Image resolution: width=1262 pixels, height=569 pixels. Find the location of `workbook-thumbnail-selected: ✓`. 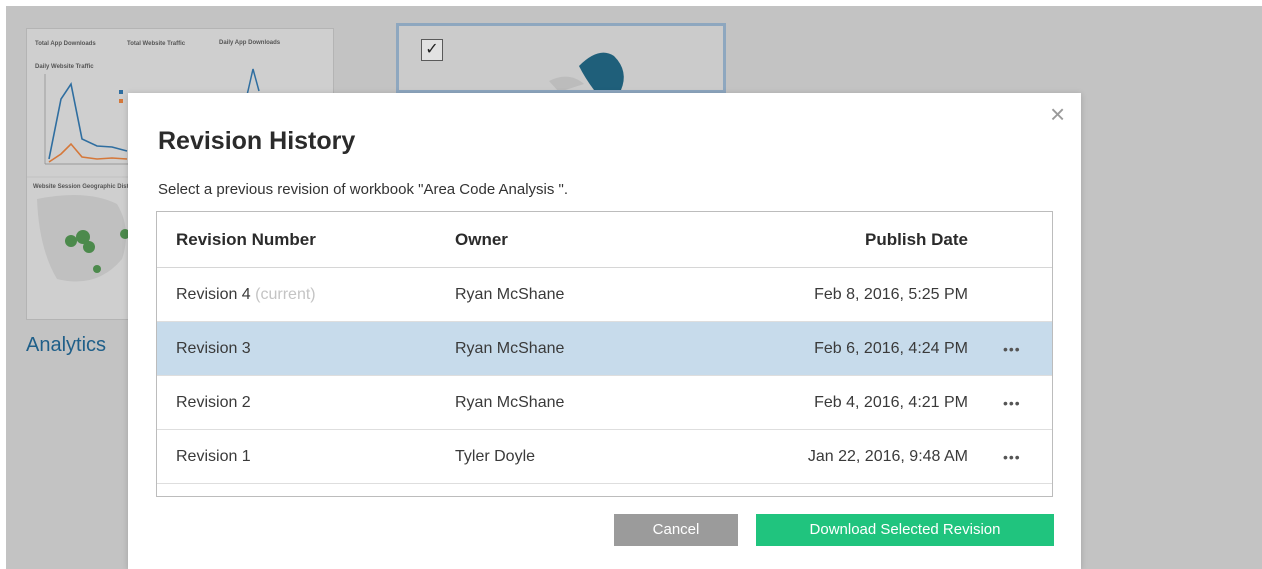

workbook-thumbnail-selected: ✓ is located at coordinates (561, 58).